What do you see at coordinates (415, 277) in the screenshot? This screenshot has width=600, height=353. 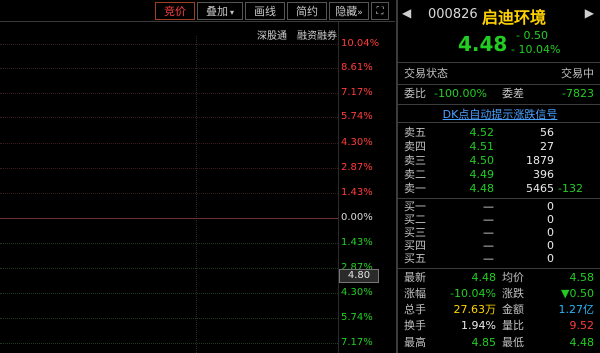 I see `latest-label: 最新` at bounding box center [415, 277].